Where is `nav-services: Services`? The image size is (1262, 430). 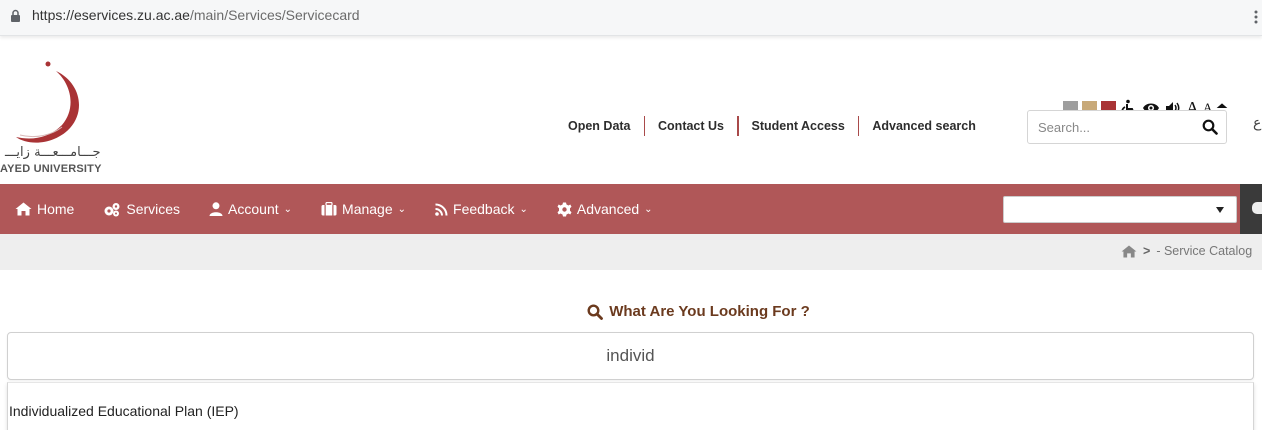
nav-services: Services is located at coordinates (141, 209).